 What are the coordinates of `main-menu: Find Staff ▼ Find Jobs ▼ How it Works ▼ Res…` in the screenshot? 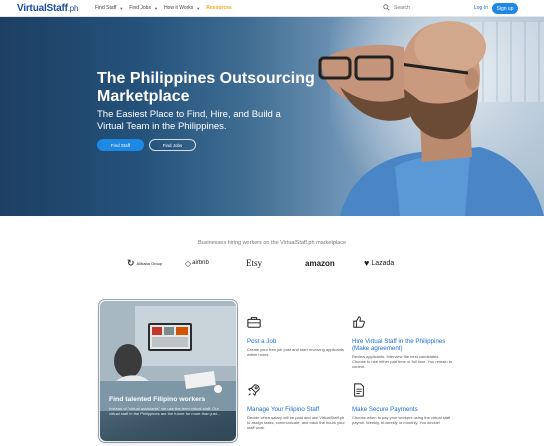 It's located at (166, 8).